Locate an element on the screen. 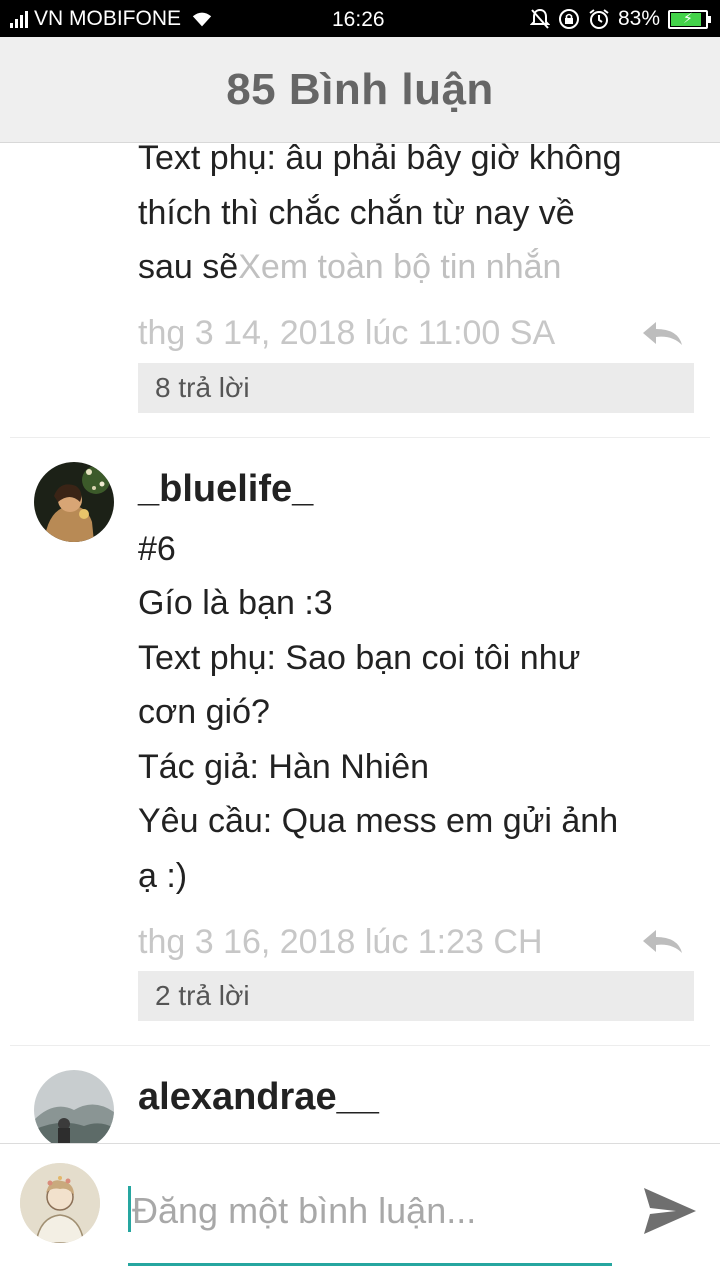 This screenshot has height=1280, width=720. comment-date: thg 3 16, 2018 lúc 1:23 CH is located at coordinates (340, 941).